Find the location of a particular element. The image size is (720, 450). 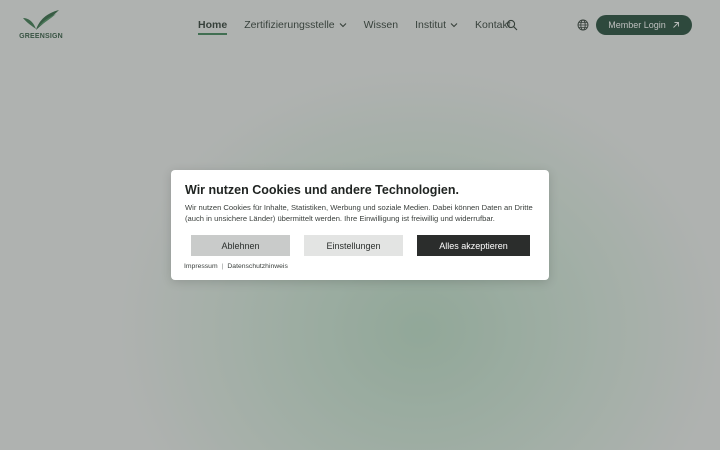

settings-button: Einstellungen is located at coordinates (353, 245).